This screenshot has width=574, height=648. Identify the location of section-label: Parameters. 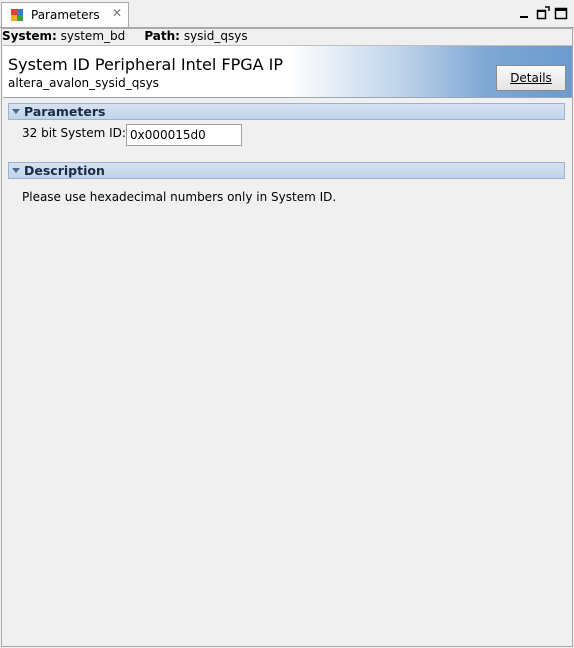
(65, 111).